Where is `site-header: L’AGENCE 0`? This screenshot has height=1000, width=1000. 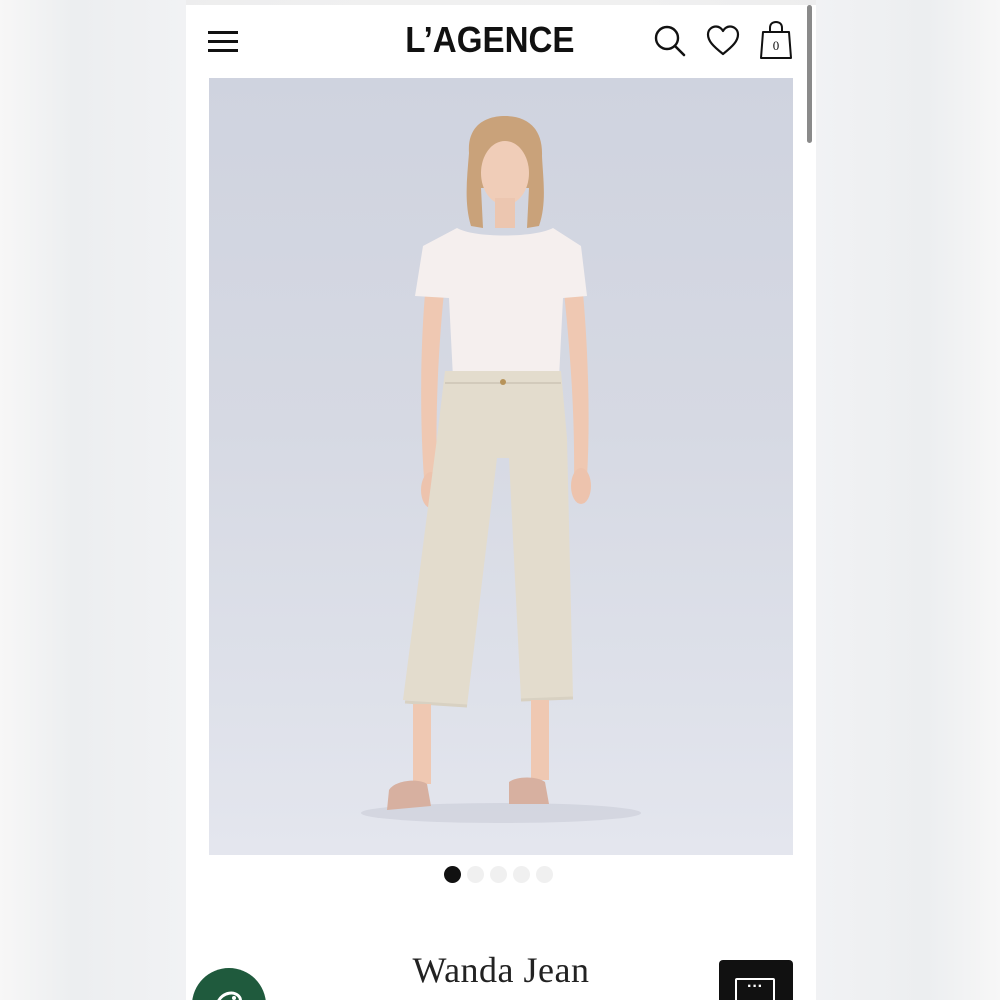 site-header: L’AGENCE 0 is located at coordinates (501, 41).